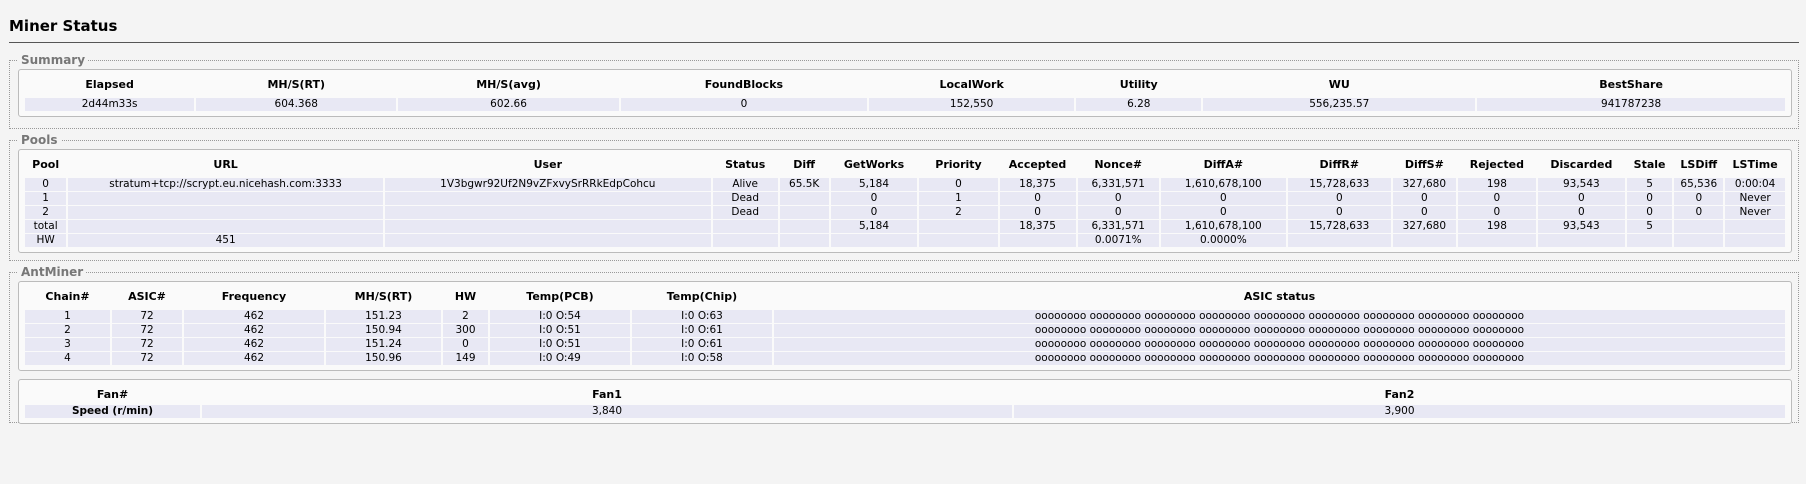 This screenshot has width=1806, height=484. I want to click on summary-best-share: 941787238, so click(1631, 104).